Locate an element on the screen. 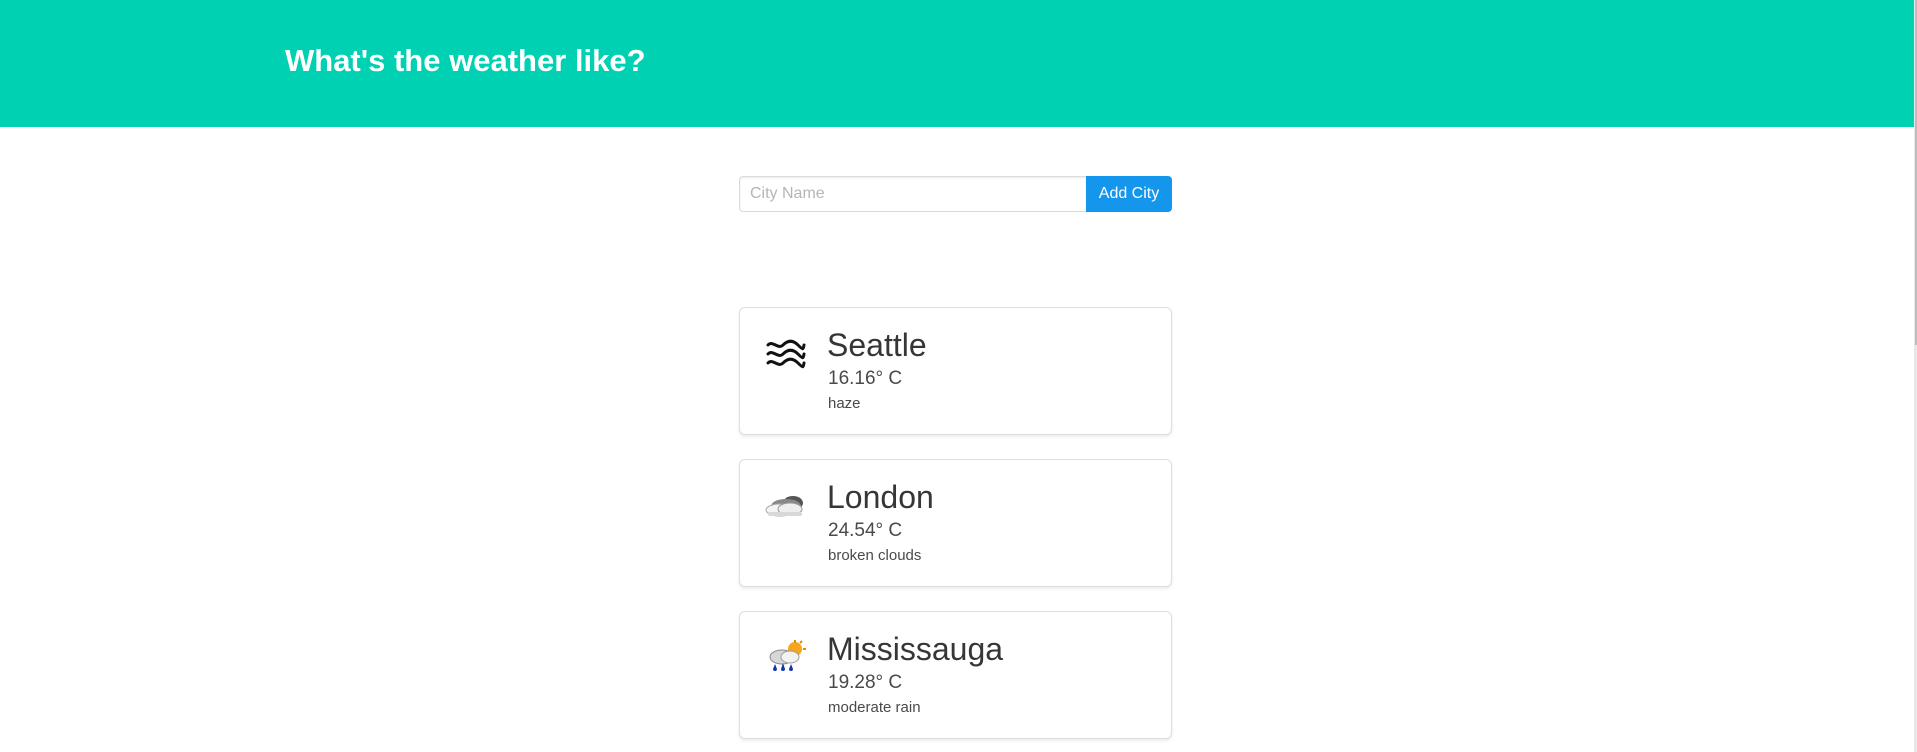  weather-card-mississauga: Mississauga 19.28° C moderate rain is located at coordinates (955, 675).